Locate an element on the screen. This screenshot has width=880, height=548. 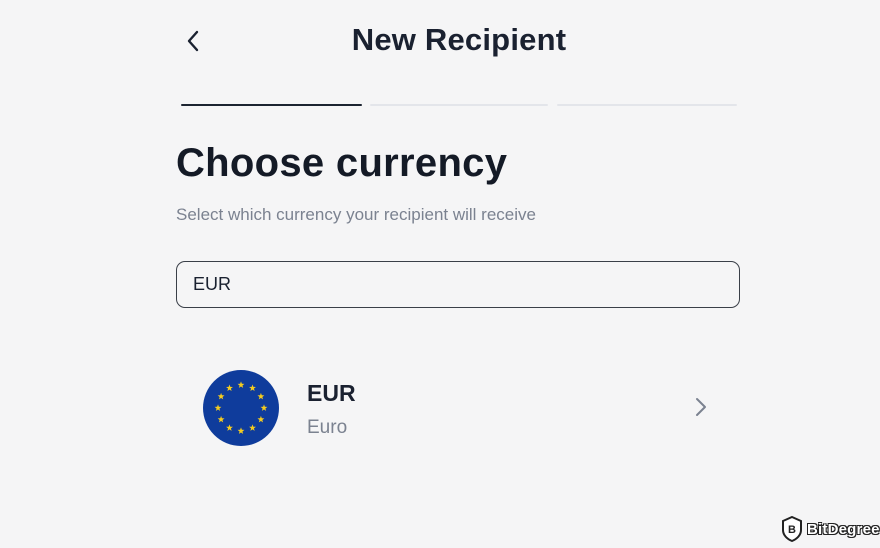
watermark-text: BitDegree is located at coordinates (843, 529).